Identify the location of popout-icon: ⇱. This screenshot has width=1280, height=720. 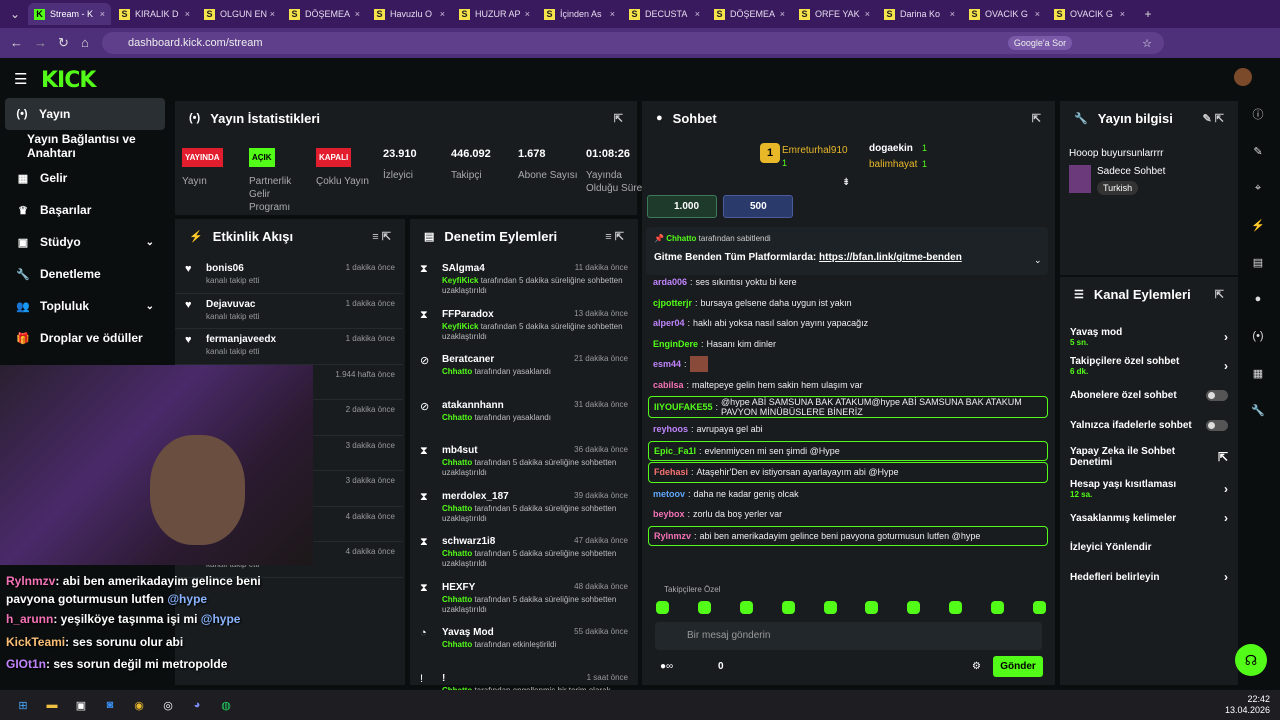
(618, 118).